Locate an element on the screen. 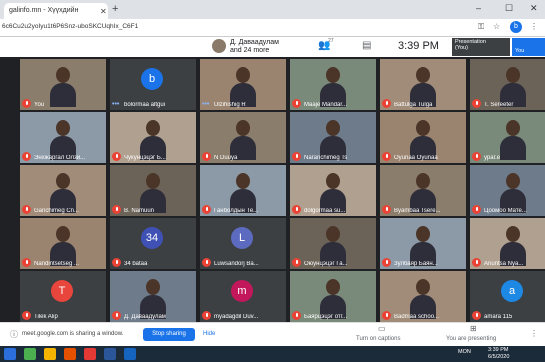  captions-label: Turn on captions is located at coordinates (378, 339).